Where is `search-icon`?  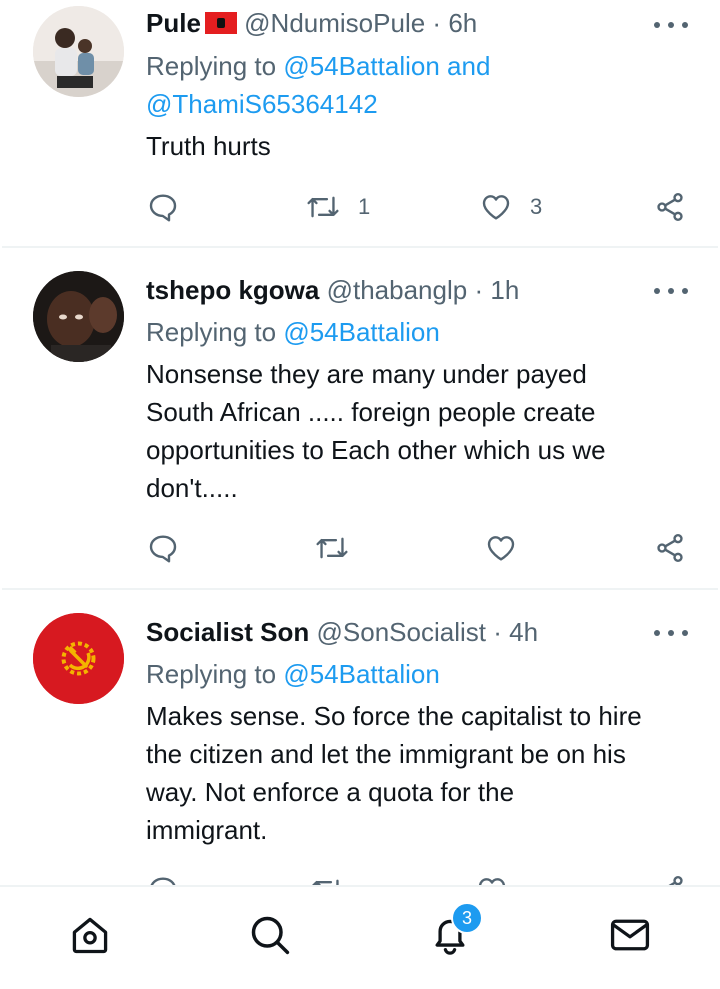
search-icon is located at coordinates (270, 935).